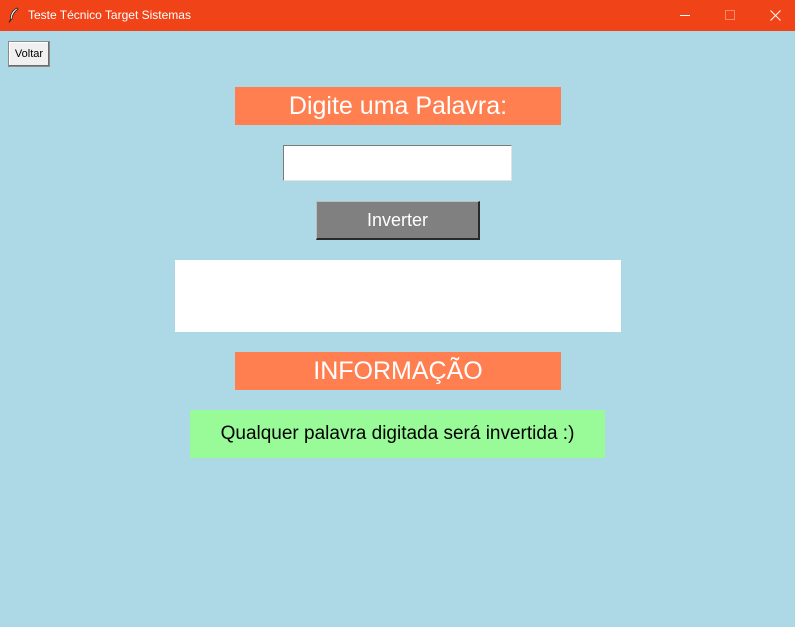 The height and width of the screenshot is (627, 795). I want to click on word-input, so click(397, 163).